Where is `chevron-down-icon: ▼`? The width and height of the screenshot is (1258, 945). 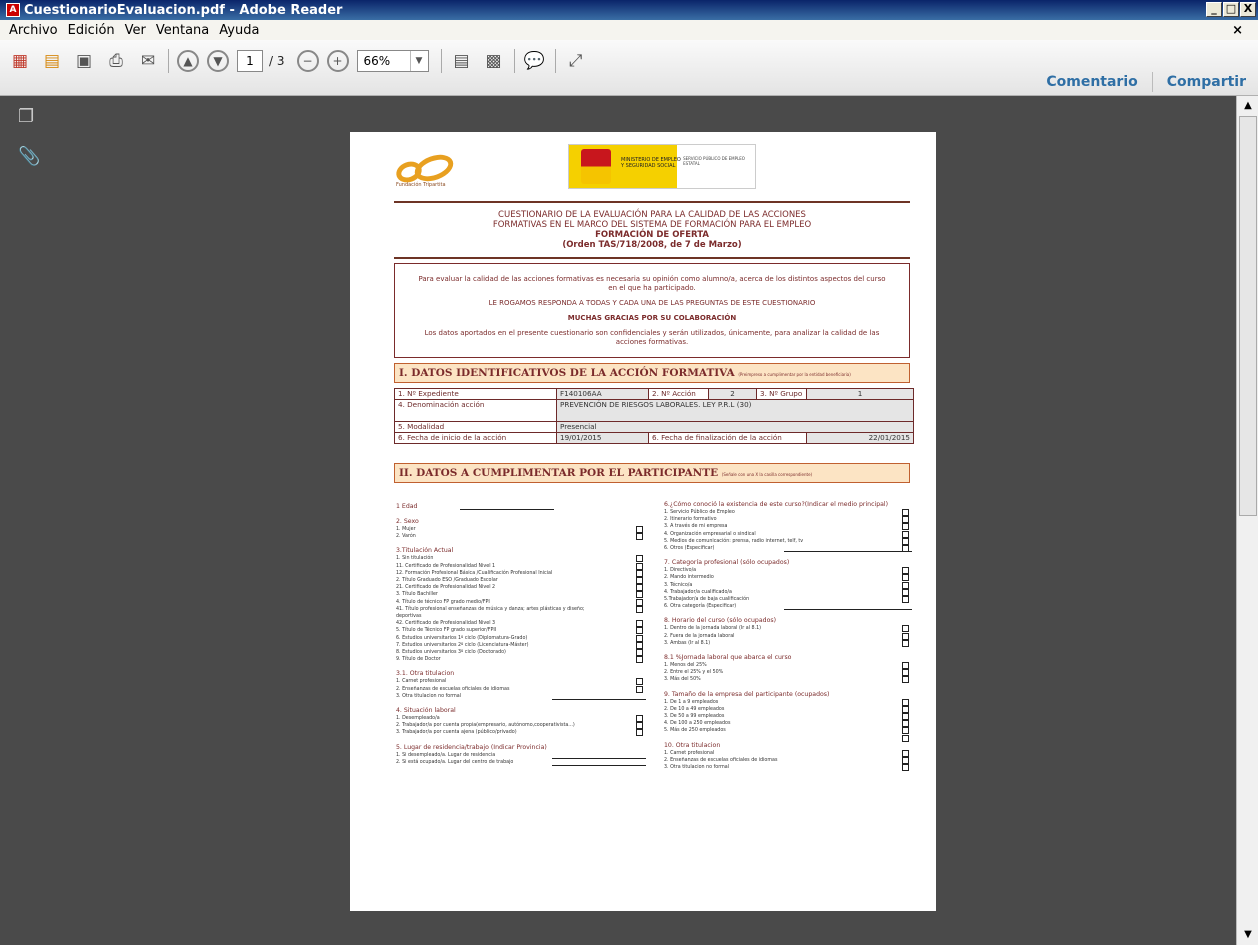
chevron-down-icon: ▼ is located at coordinates (418, 60).